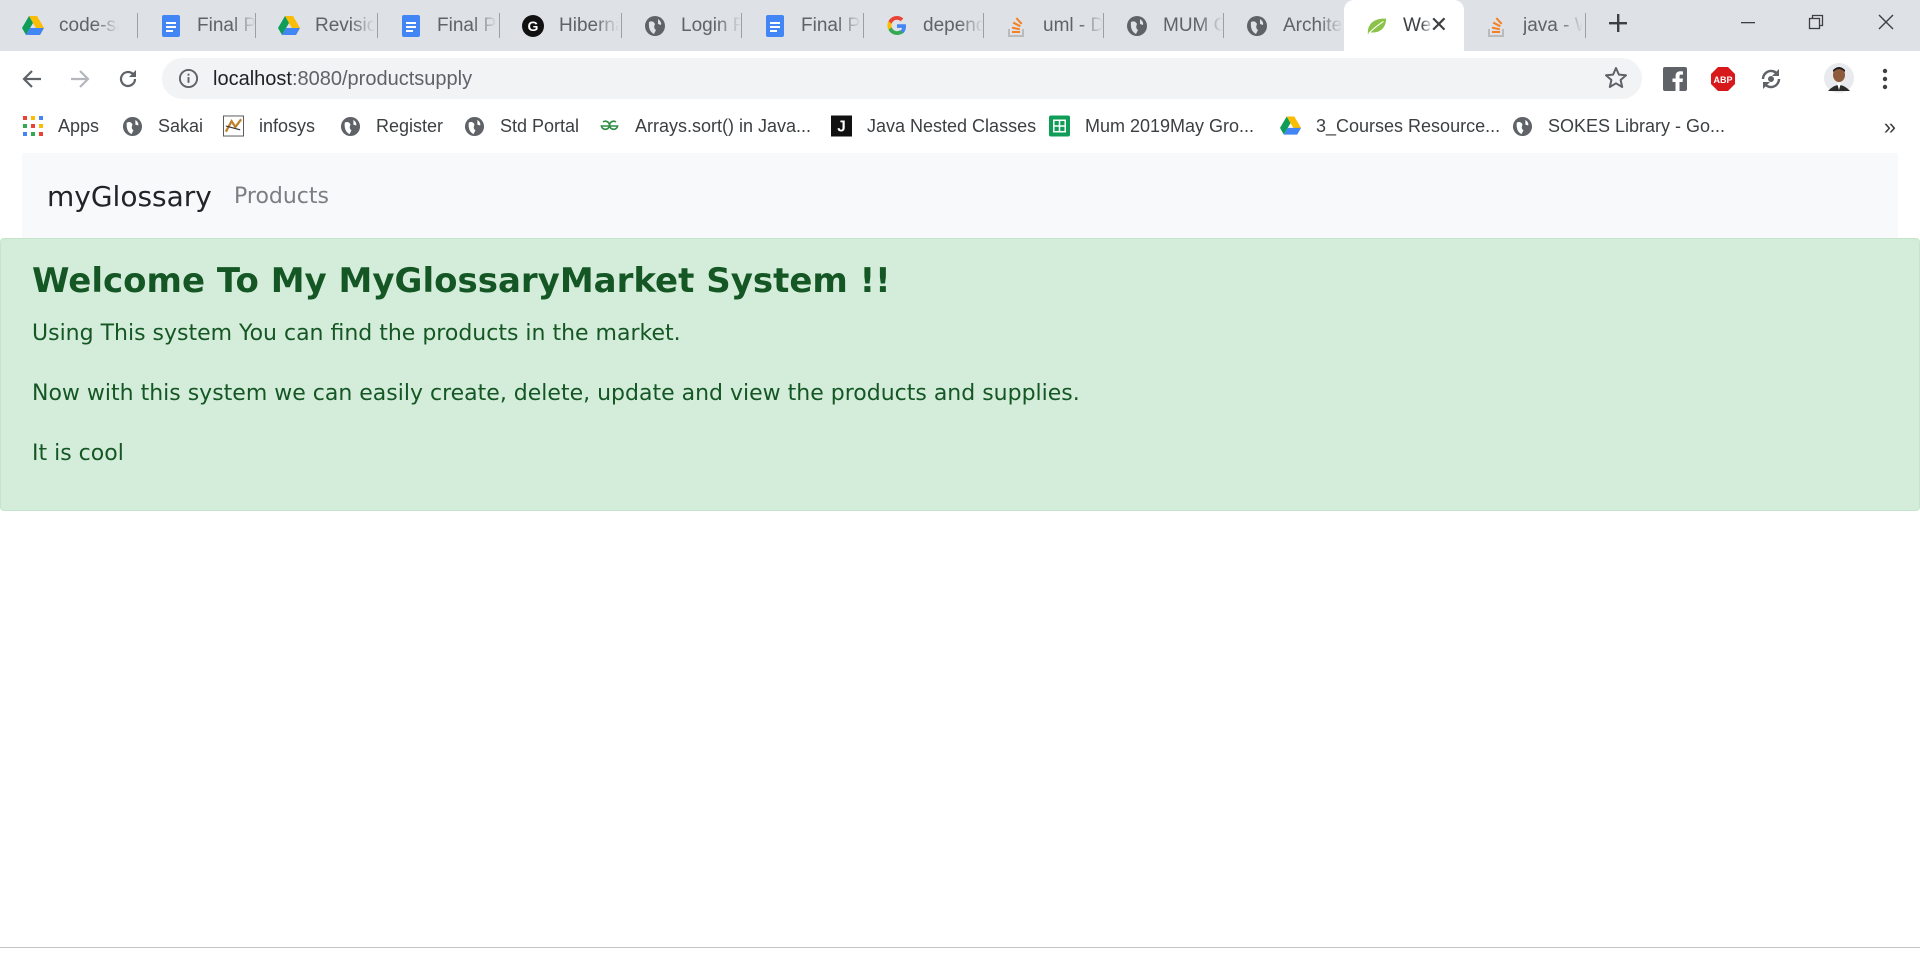 The height and width of the screenshot is (961, 1920). What do you see at coordinates (1313, 25) in the screenshot?
I see `tab-title: Archite` at bounding box center [1313, 25].